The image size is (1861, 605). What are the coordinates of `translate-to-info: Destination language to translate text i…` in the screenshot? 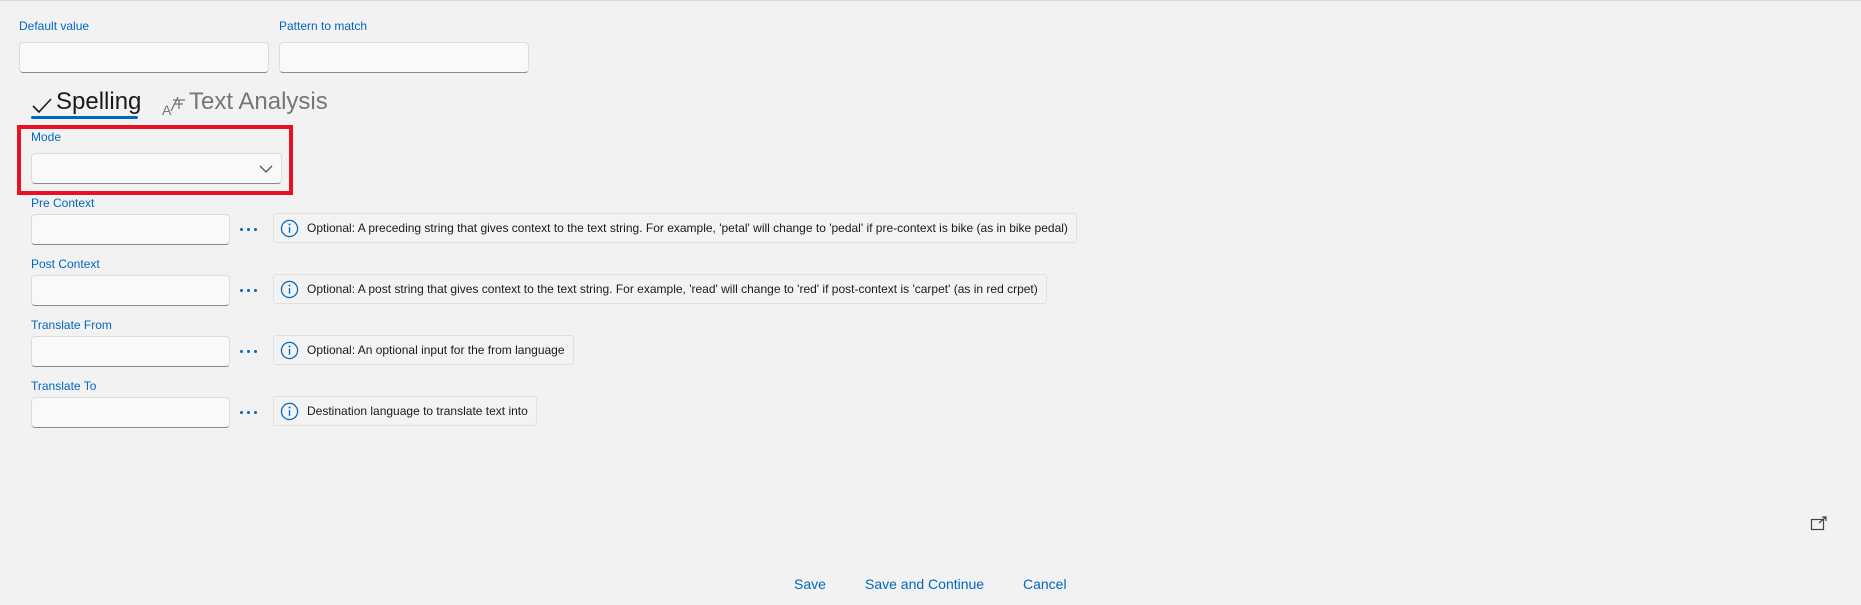 It's located at (405, 411).